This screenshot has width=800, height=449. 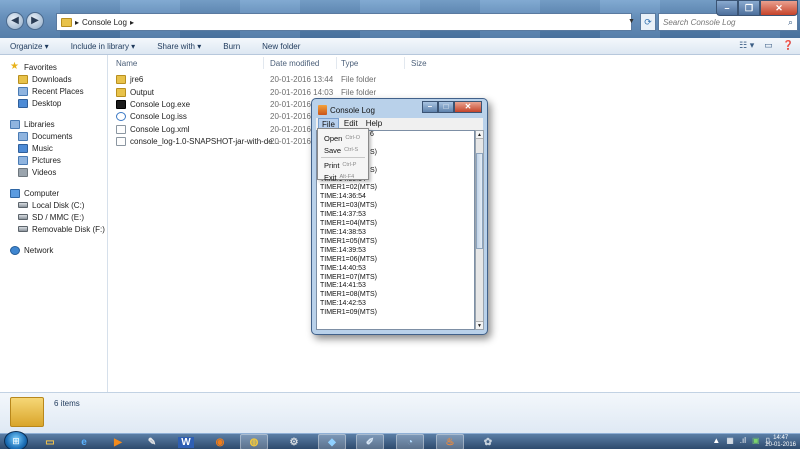 I want to click on column-header-type: Type, so click(x=349, y=63).